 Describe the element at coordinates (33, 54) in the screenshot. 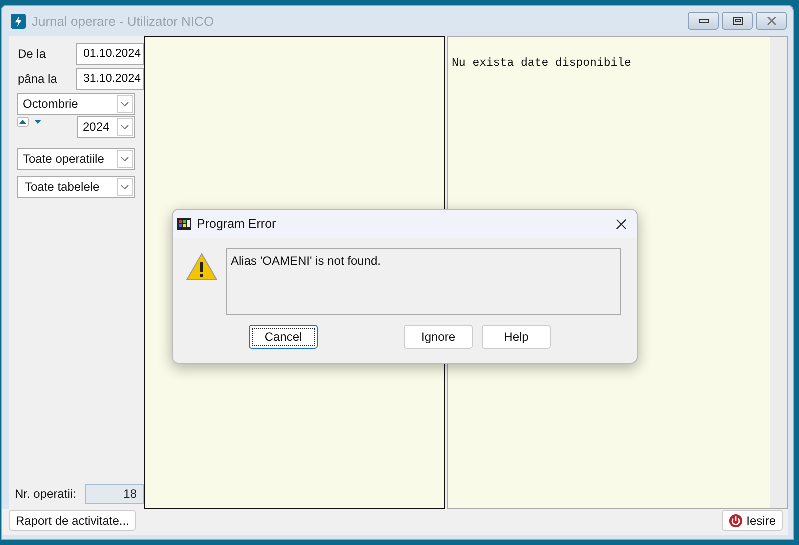

I see `from-label: De la` at that location.